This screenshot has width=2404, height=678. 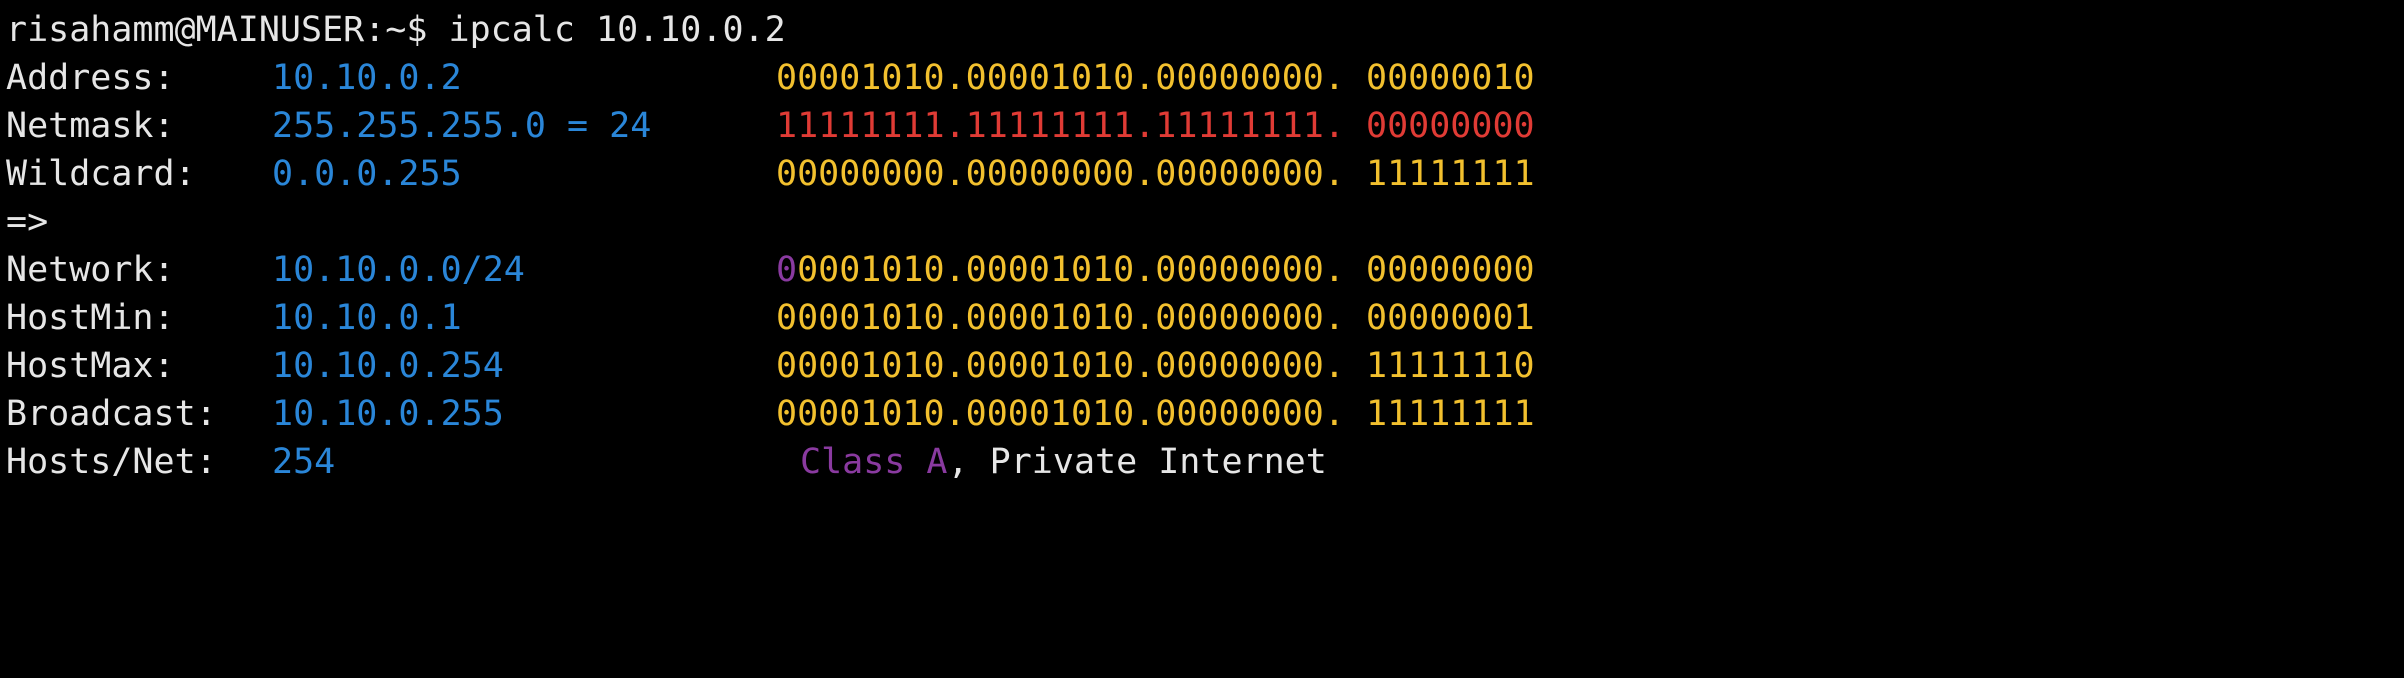 I want to click on row-binary: 00000000.00000000.00000000. 11111111, so click(x=1155, y=174).